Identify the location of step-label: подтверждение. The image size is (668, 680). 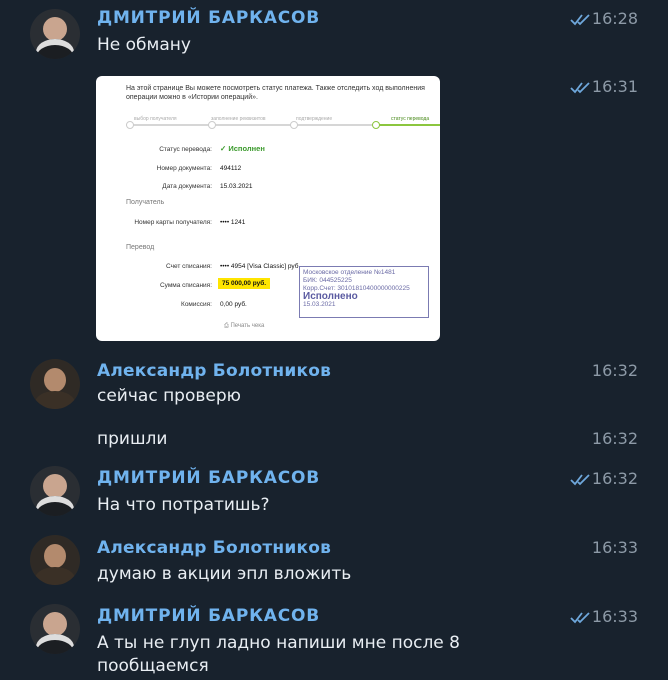
(314, 119).